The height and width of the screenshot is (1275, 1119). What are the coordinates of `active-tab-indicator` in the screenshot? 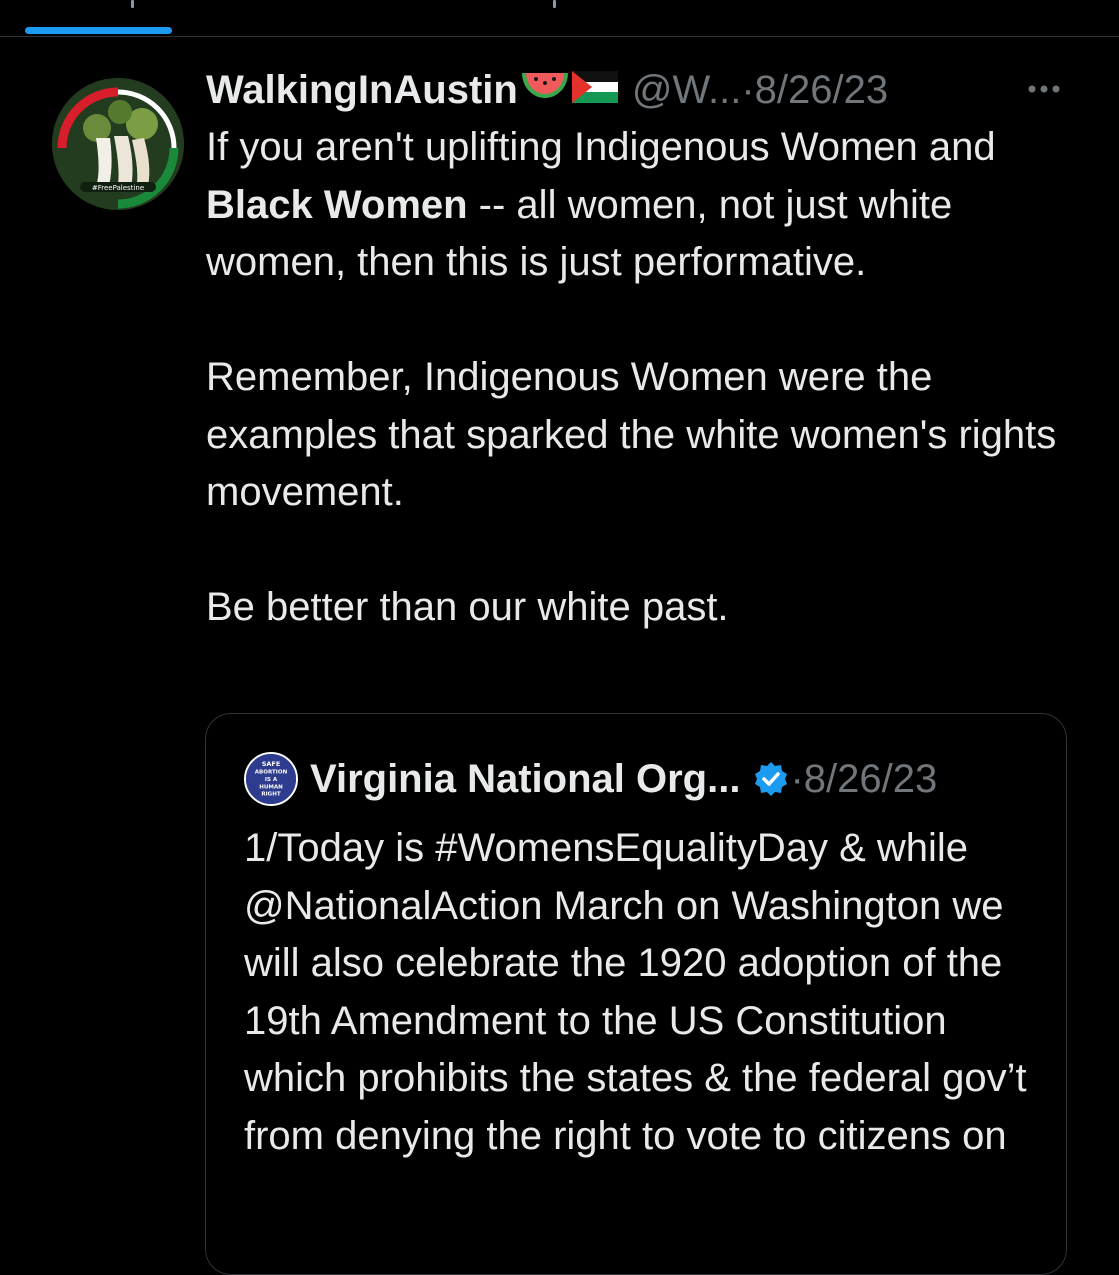 It's located at (98, 30).